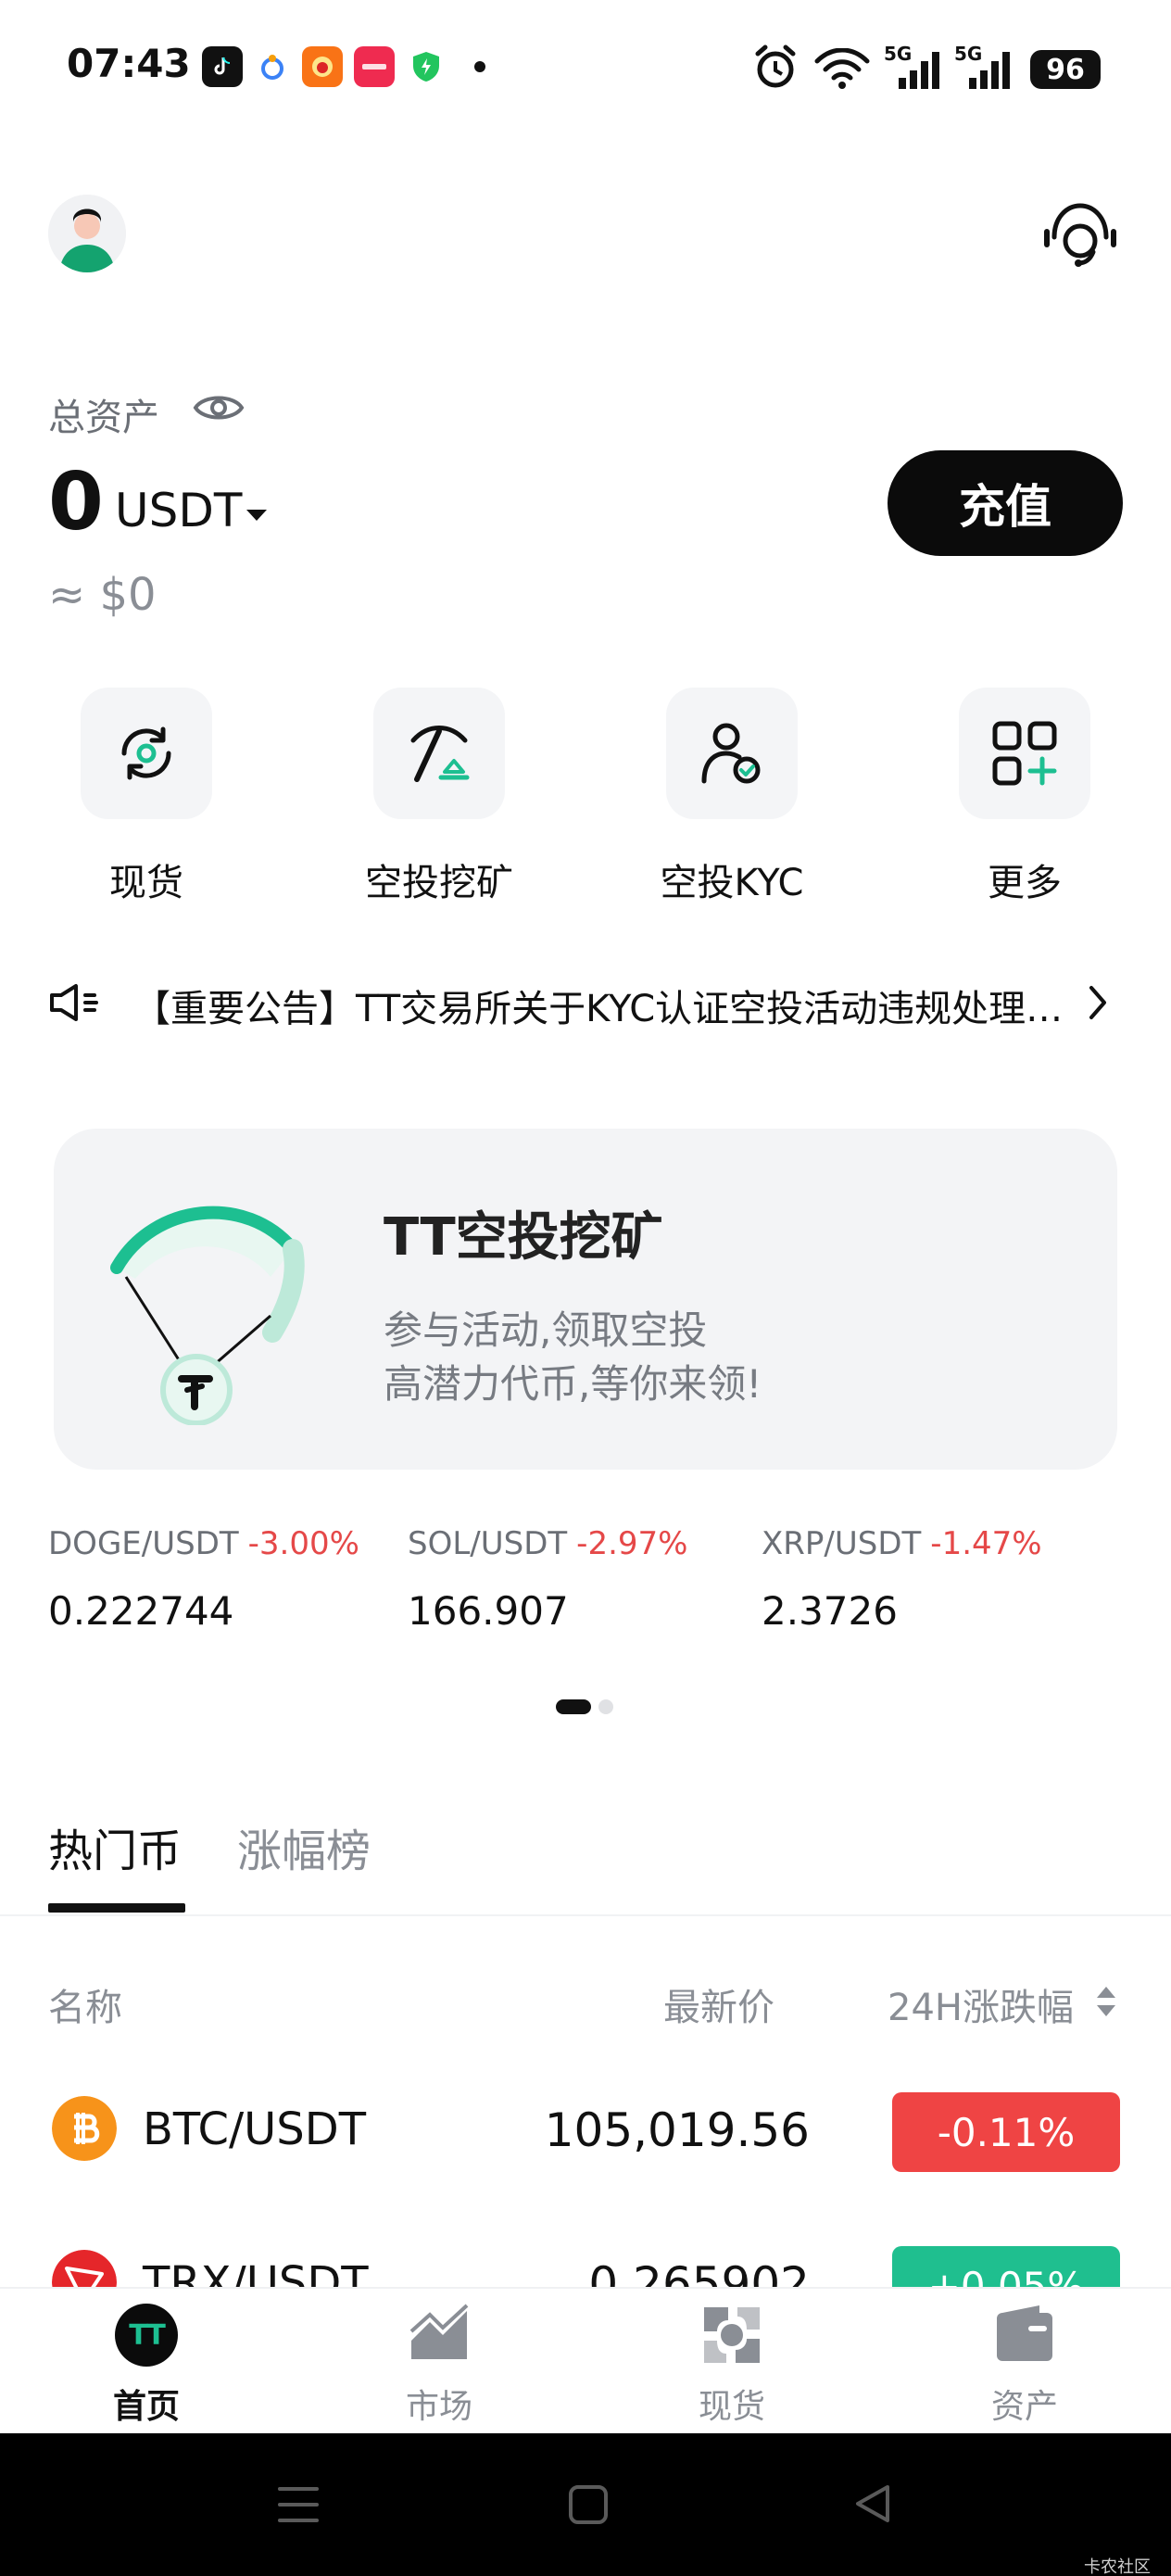 This screenshot has width=1171, height=2576. Describe the element at coordinates (85, 2128) in the screenshot. I see `bitcoin-icon` at that location.